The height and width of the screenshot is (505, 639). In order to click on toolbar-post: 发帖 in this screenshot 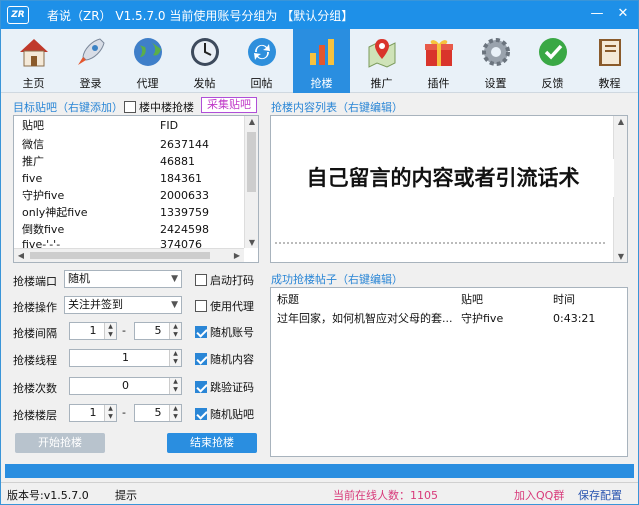, I will do `click(204, 61)`.